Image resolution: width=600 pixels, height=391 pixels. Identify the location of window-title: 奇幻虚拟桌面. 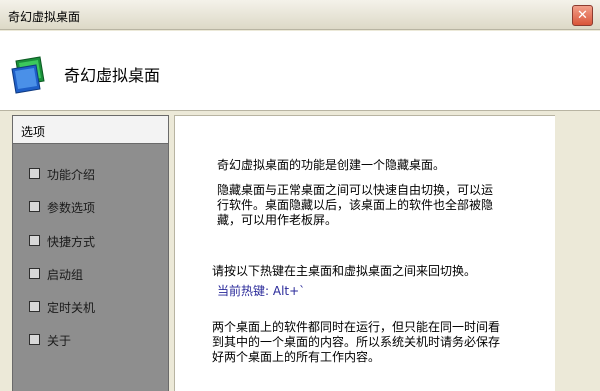
(44, 17).